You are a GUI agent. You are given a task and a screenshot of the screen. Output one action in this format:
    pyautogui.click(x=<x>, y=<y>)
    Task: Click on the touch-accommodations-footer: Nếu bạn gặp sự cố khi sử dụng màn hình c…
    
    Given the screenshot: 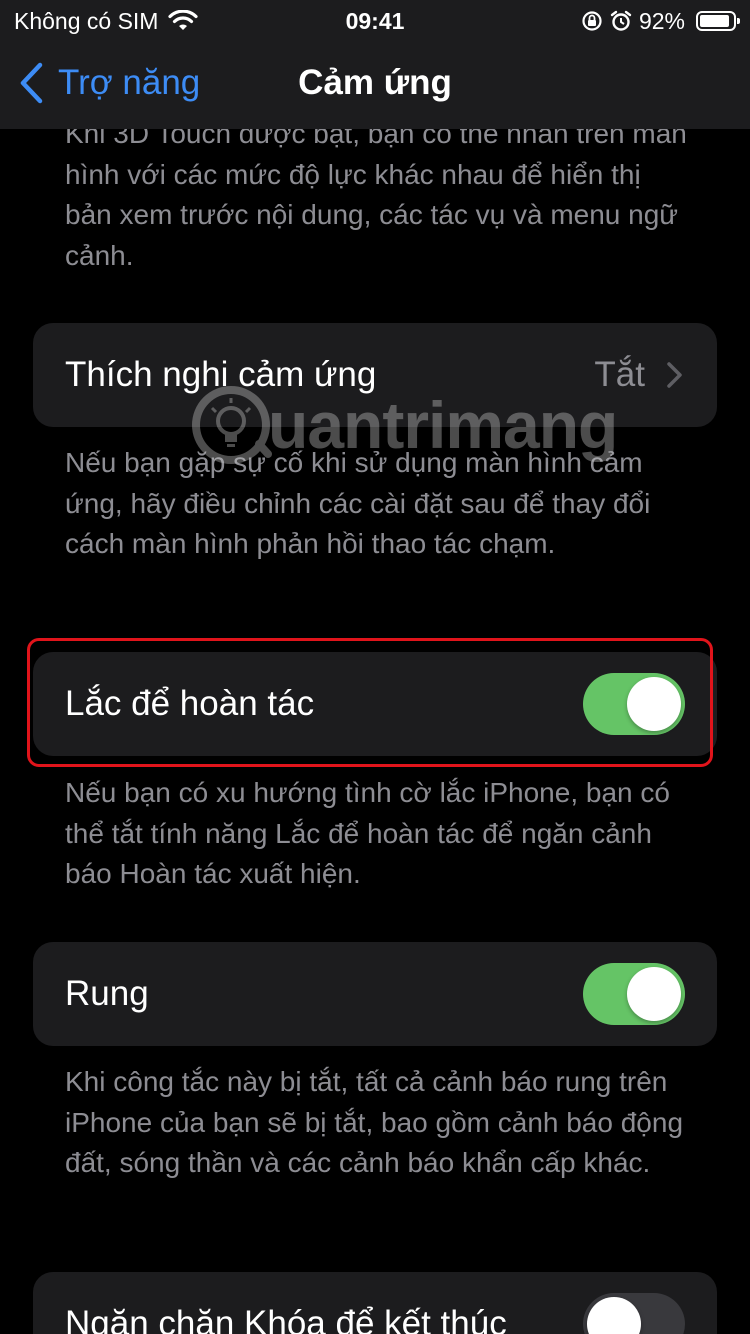 What is the action you would take?
    pyautogui.click(x=358, y=503)
    